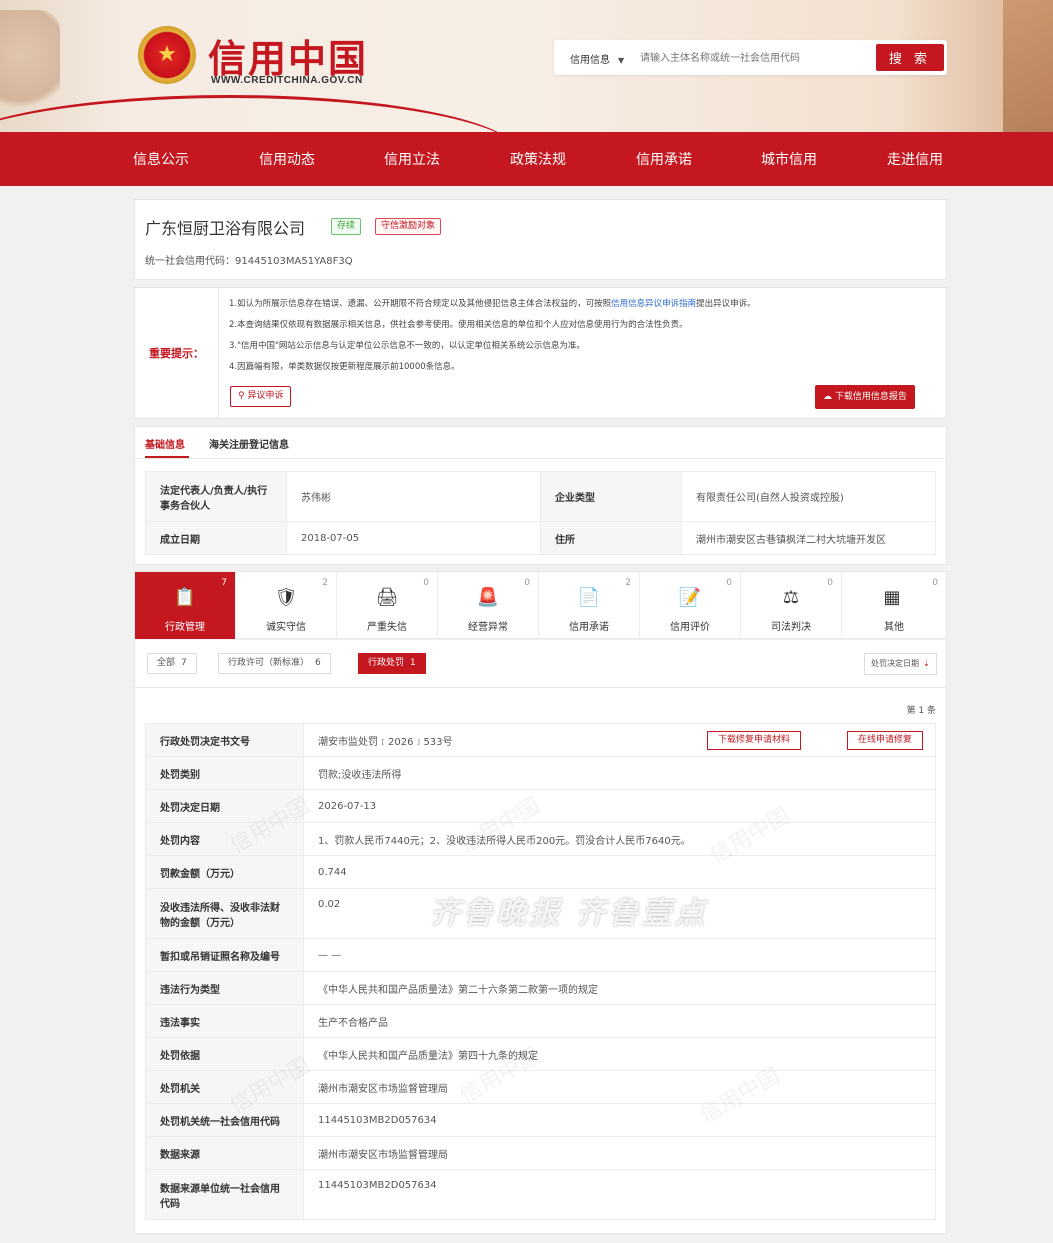 The height and width of the screenshot is (1243, 1053). What do you see at coordinates (753, 740) in the screenshot?
I see `download-repair-materials-button: 下载修复申请材料` at bounding box center [753, 740].